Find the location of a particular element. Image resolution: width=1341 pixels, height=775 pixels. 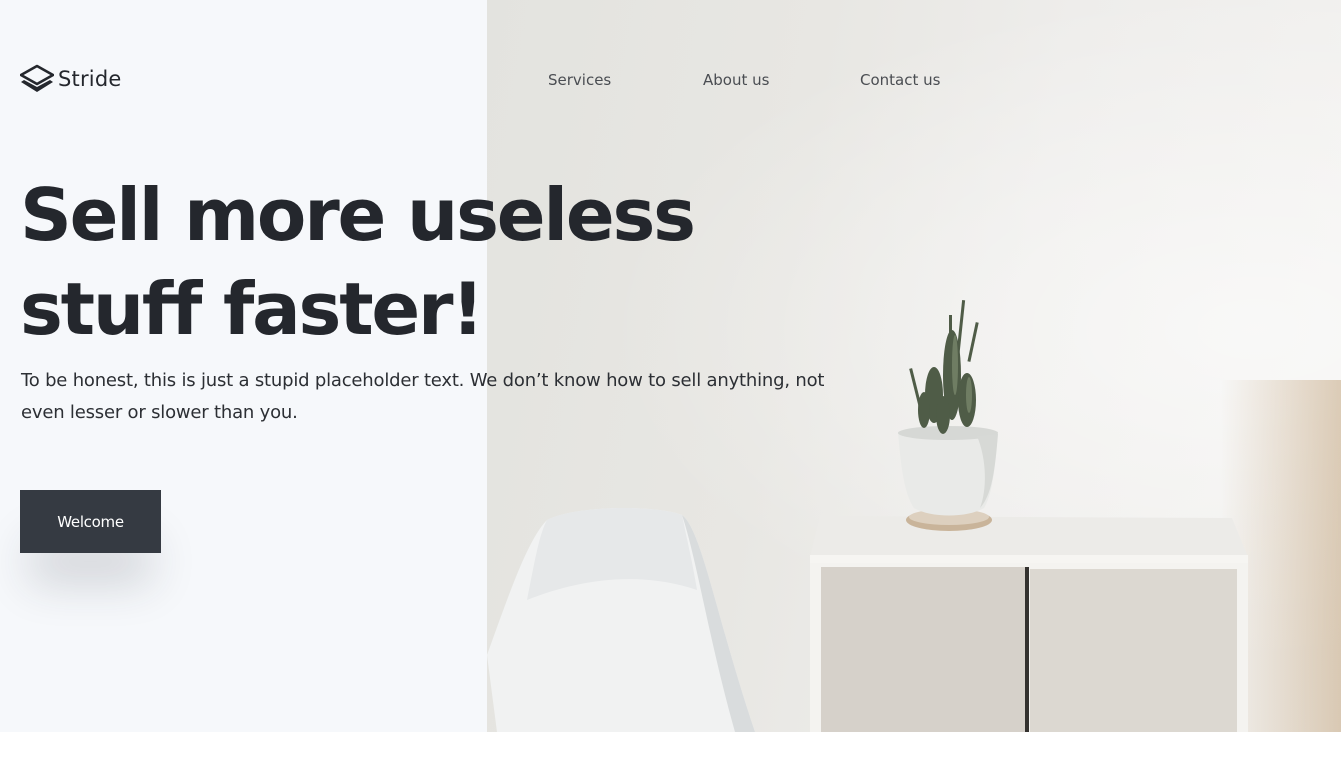

nav-link-services: Services is located at coordinates (579, 80).